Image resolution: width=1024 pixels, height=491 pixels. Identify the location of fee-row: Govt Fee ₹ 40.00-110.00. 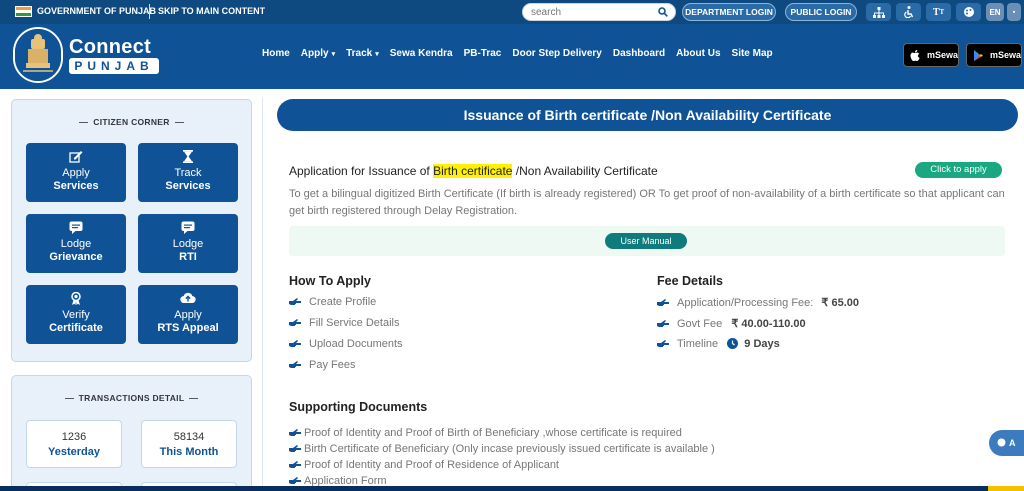
(731, 323).